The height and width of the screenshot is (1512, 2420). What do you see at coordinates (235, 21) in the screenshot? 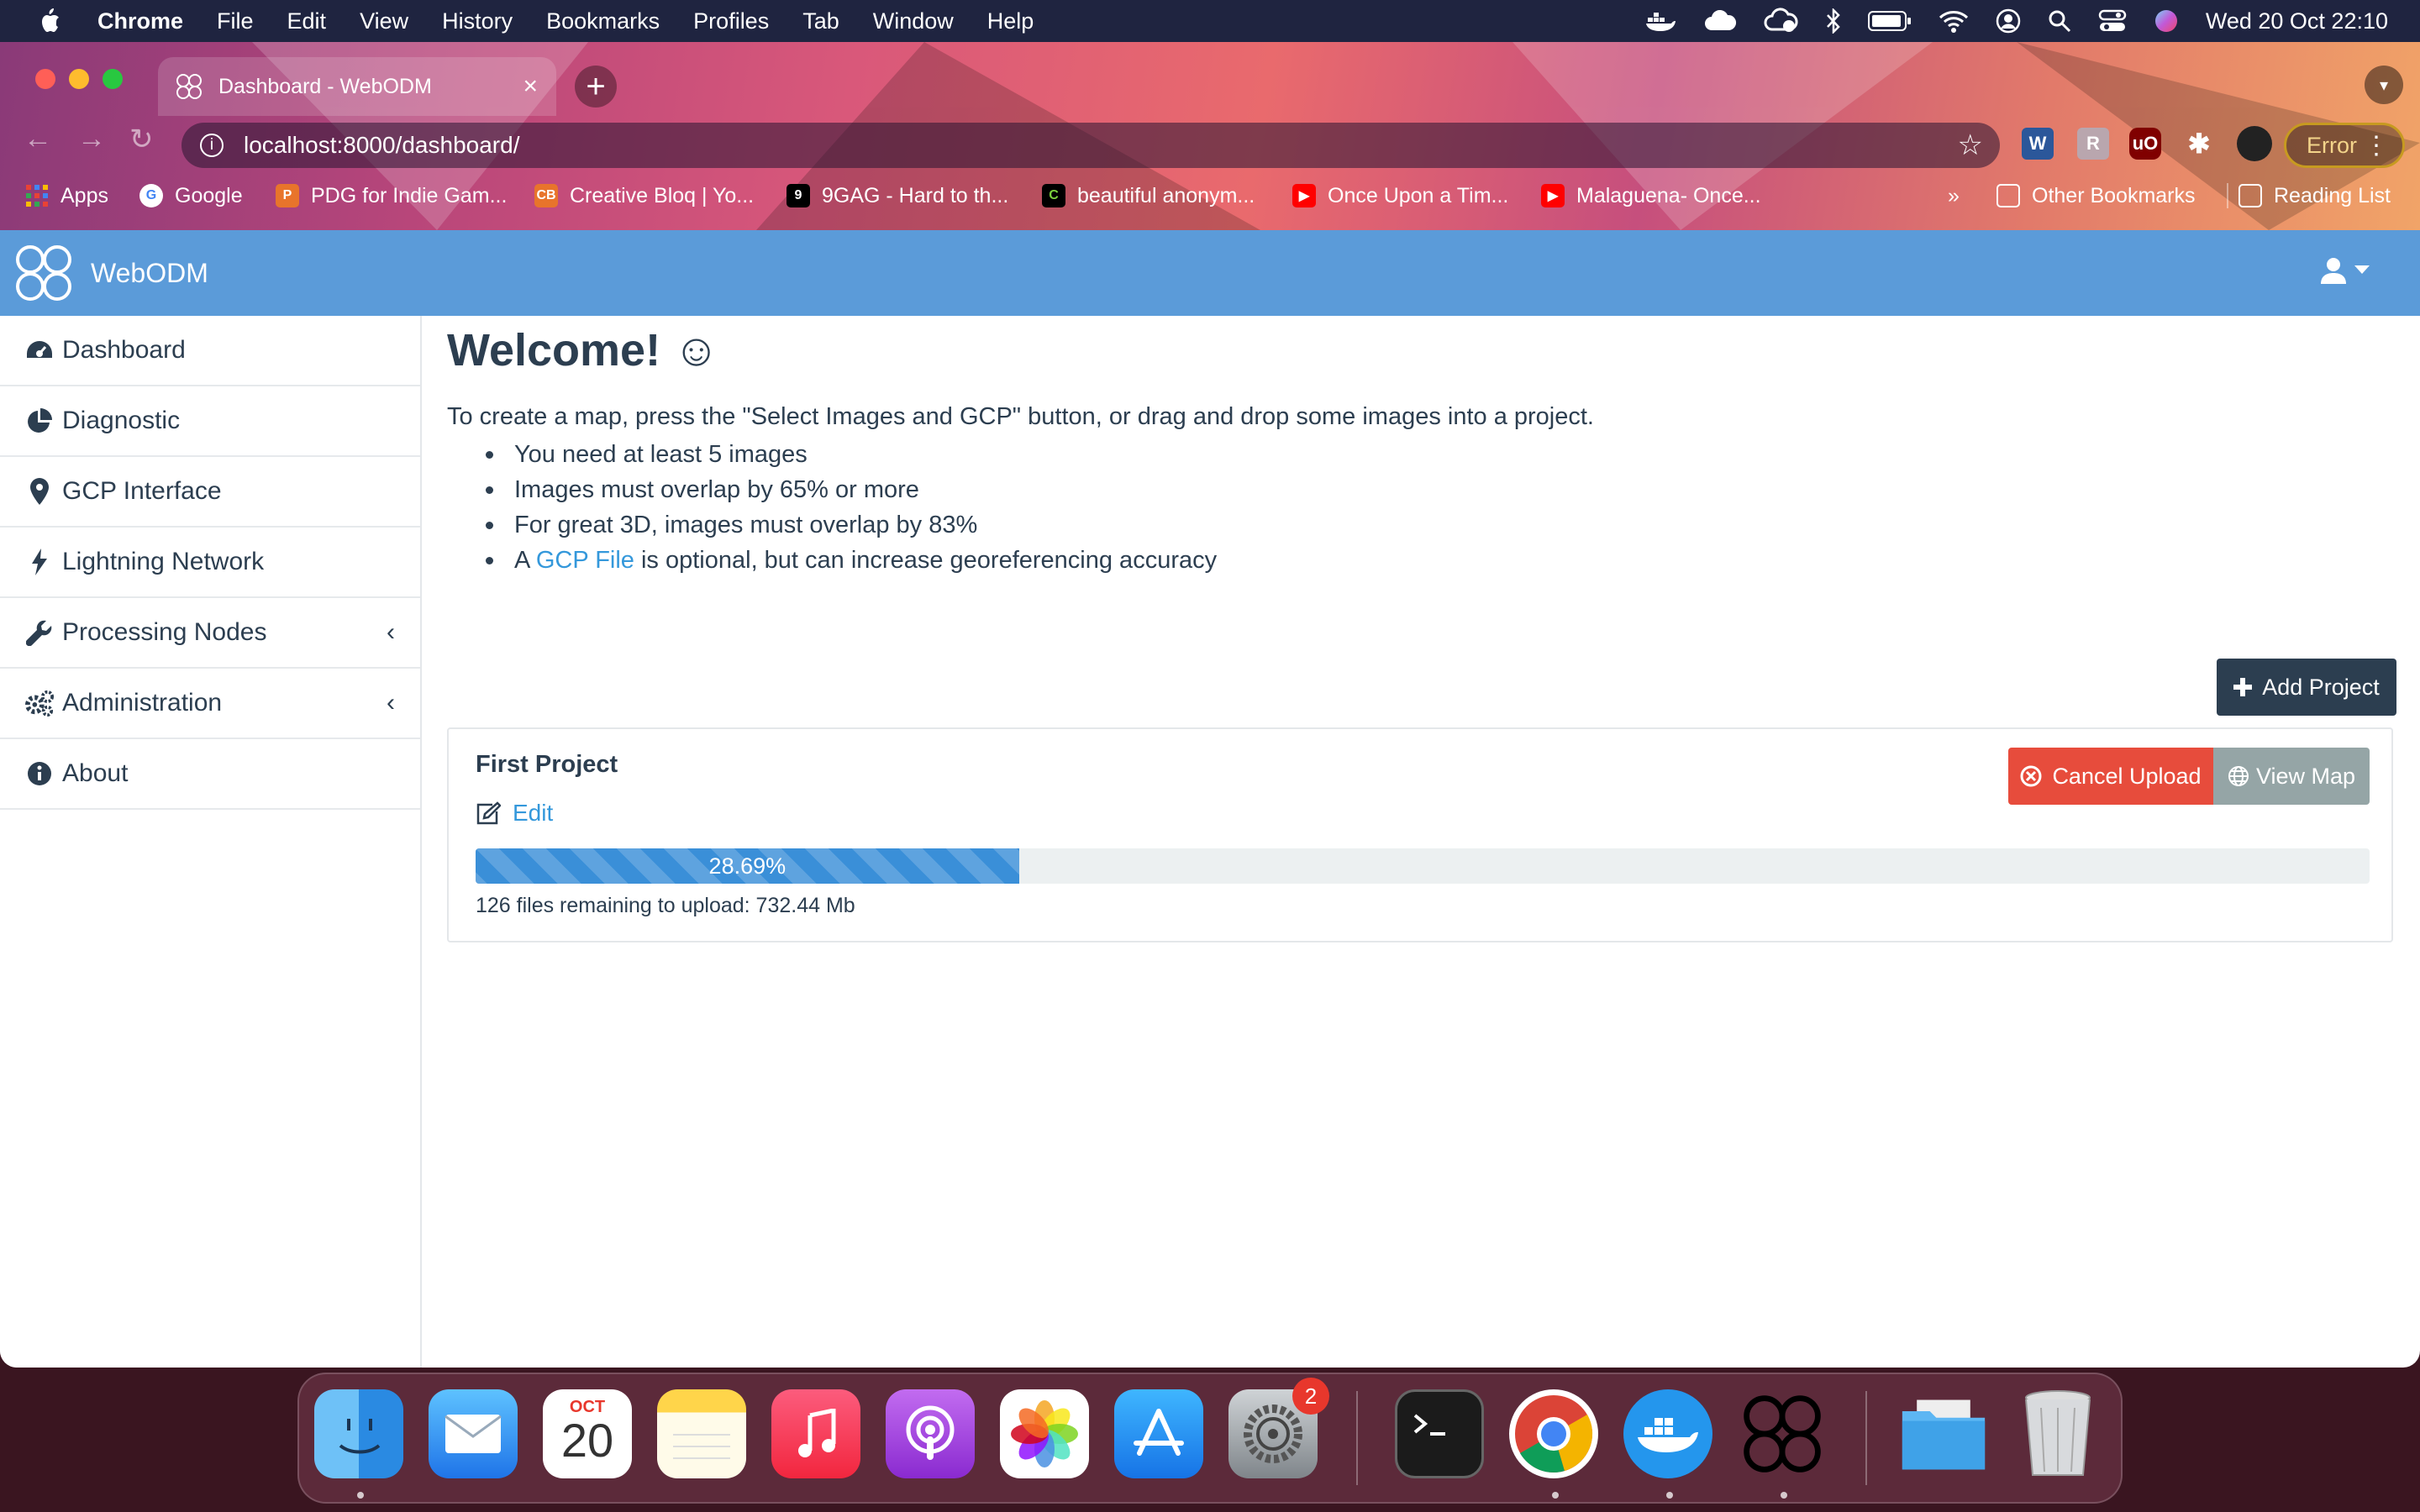
I see `menu-file: File` at bounding box center [235, 21].